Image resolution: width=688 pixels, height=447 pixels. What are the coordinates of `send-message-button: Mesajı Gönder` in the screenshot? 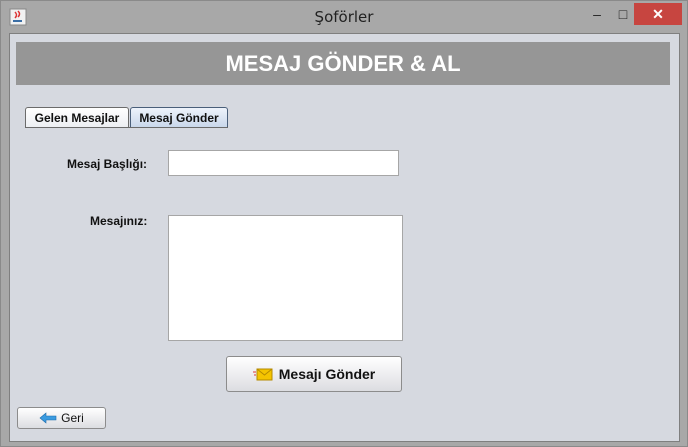 It's located at (314, 374).